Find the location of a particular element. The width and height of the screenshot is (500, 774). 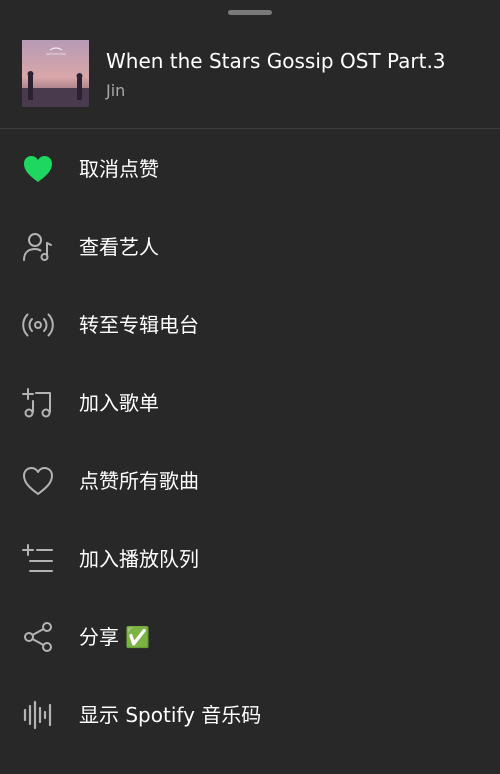

menu-item-label: 分享 ✅ is located at coordinates (115, 637).